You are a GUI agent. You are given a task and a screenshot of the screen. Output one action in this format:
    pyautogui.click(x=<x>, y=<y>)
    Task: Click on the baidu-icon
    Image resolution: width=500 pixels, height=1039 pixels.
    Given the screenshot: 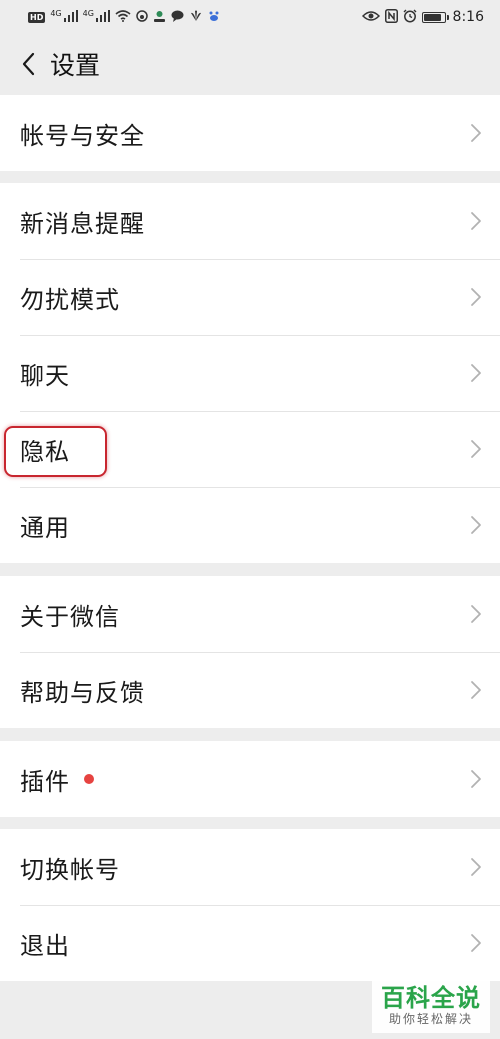 What is the action you would take?
    pyautogui.click(x=214, y=17)
    